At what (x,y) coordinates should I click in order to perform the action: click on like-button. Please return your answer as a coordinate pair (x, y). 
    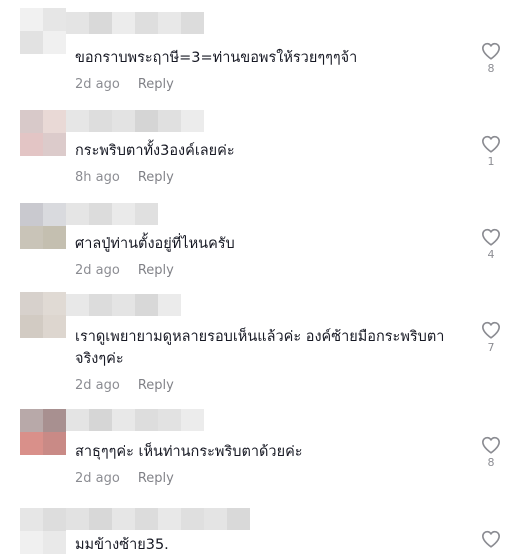
    Looking at the image, I should click on (491, 539).